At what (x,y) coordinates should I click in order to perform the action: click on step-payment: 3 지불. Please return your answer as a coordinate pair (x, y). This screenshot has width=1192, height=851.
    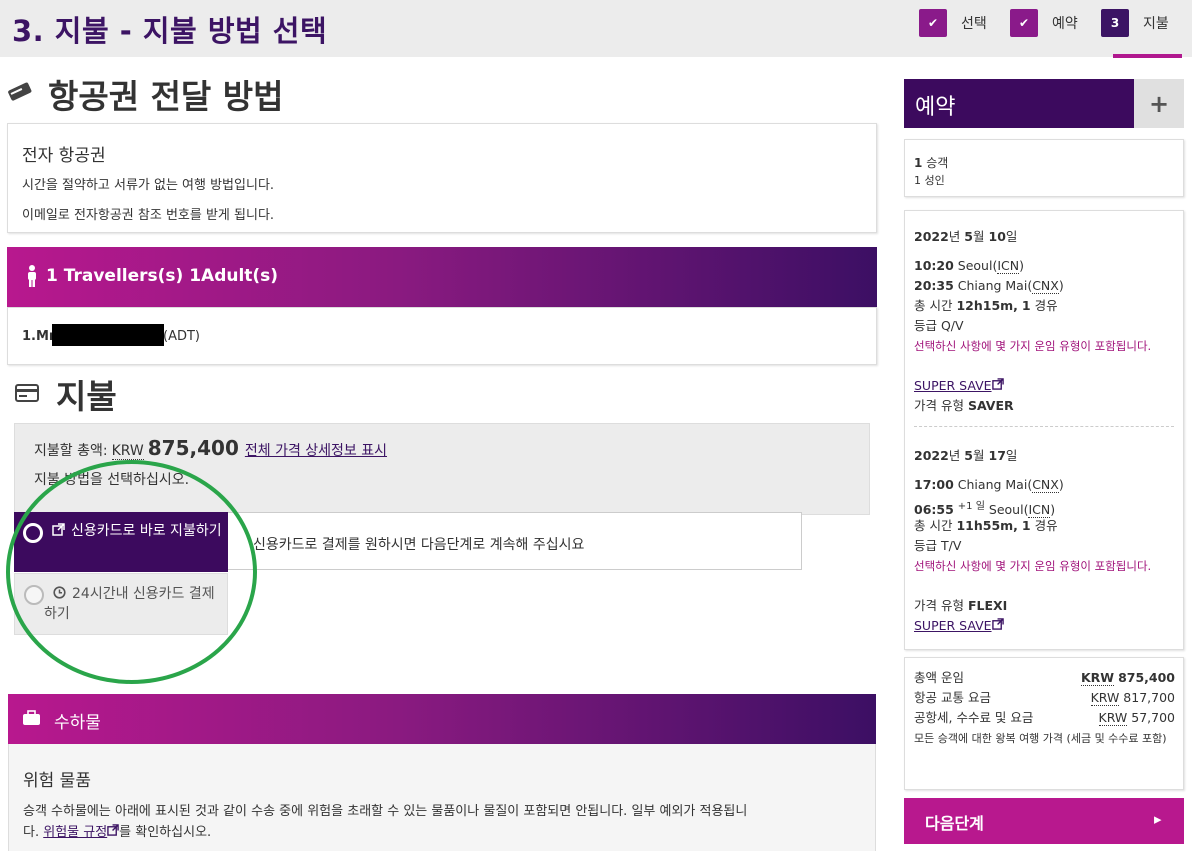
    Looking at the image, I should click on (1135, 23).